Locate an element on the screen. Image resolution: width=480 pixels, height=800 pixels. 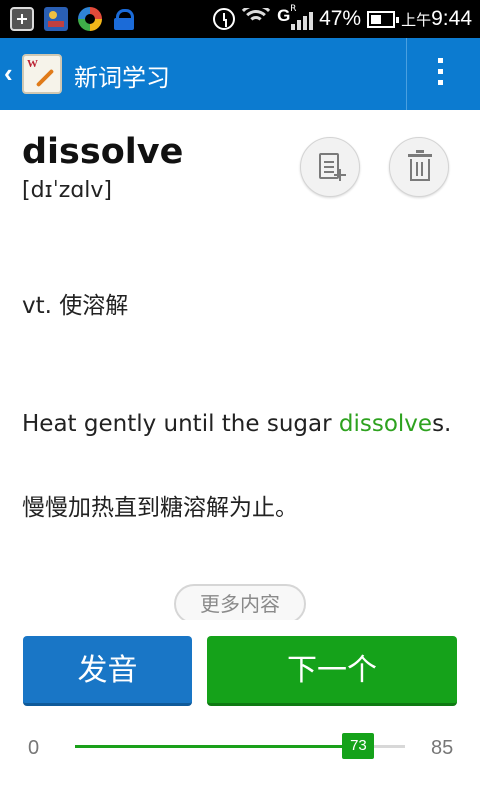
progress-slider: 73 is located at coordinates (240, 746).